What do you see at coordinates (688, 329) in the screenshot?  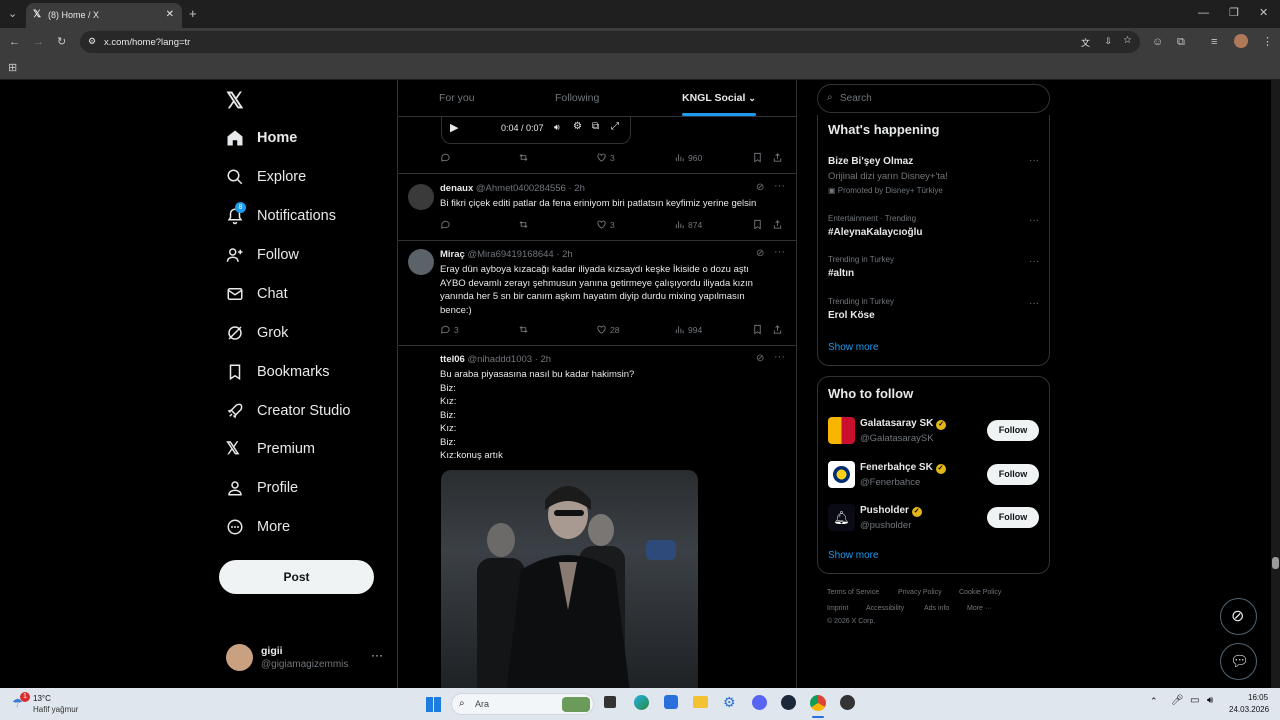 I see `views-button: 994` at bounding box center [688, 329].